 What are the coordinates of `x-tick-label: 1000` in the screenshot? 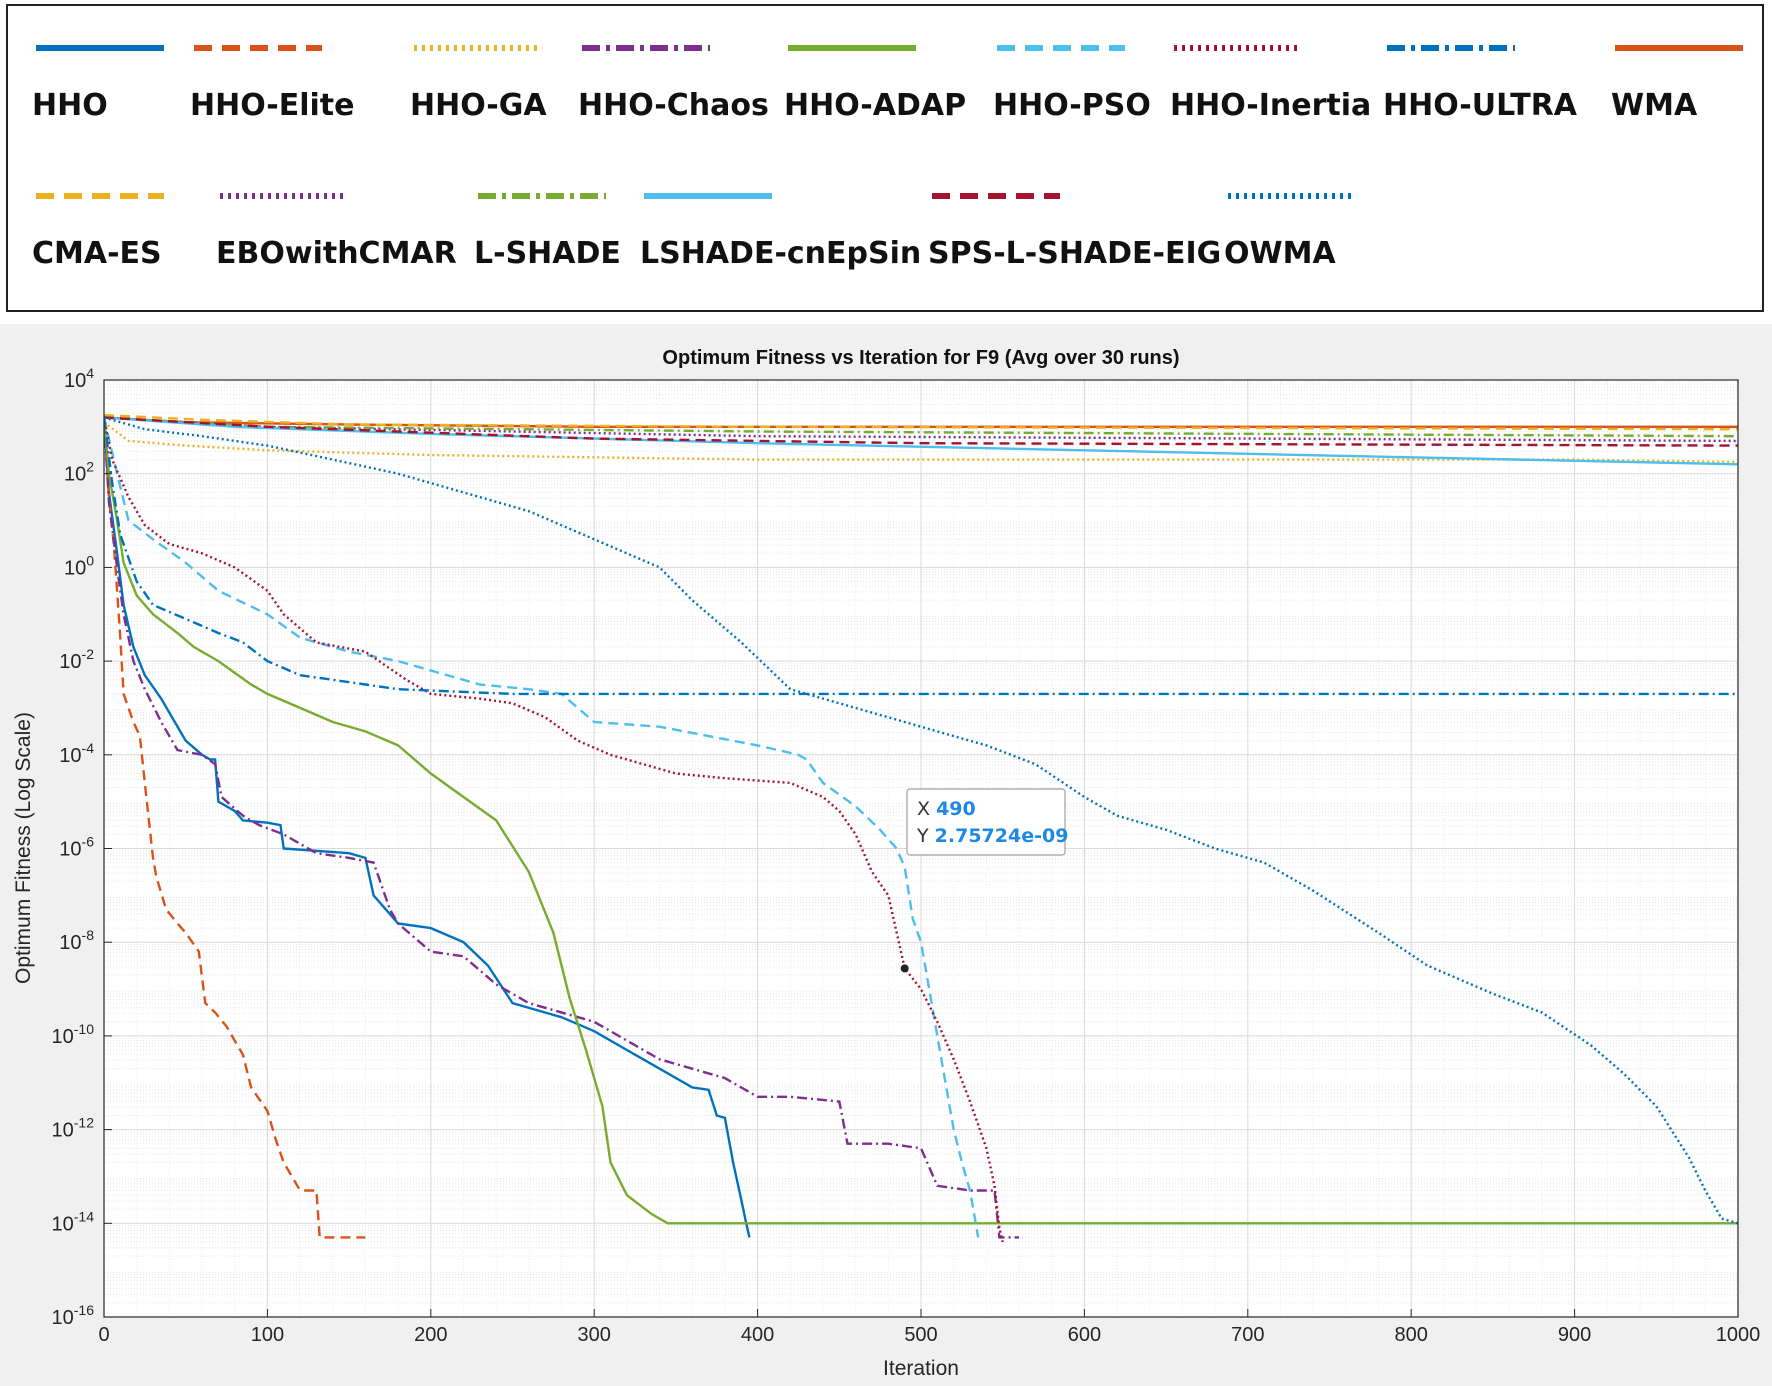 It's located at (1738, 1335).